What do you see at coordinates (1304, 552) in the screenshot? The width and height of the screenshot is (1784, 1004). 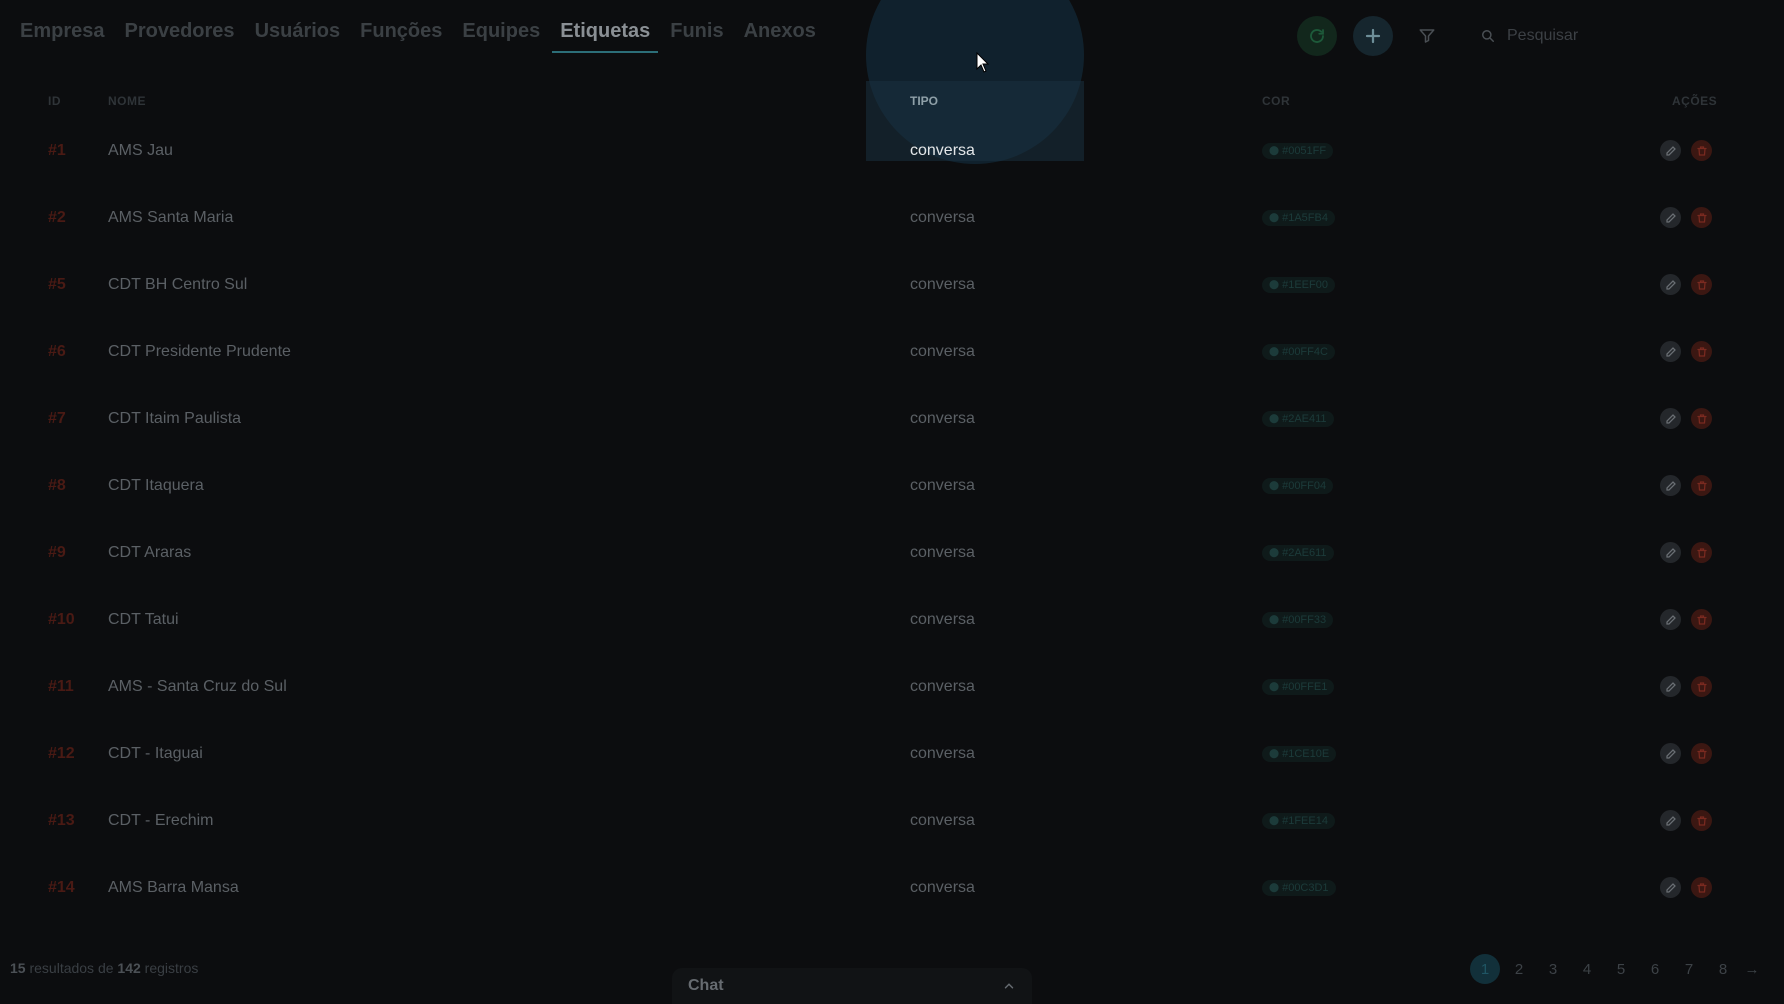 I see `color-hex: #2AE611` at bounding box center [1304, 552].